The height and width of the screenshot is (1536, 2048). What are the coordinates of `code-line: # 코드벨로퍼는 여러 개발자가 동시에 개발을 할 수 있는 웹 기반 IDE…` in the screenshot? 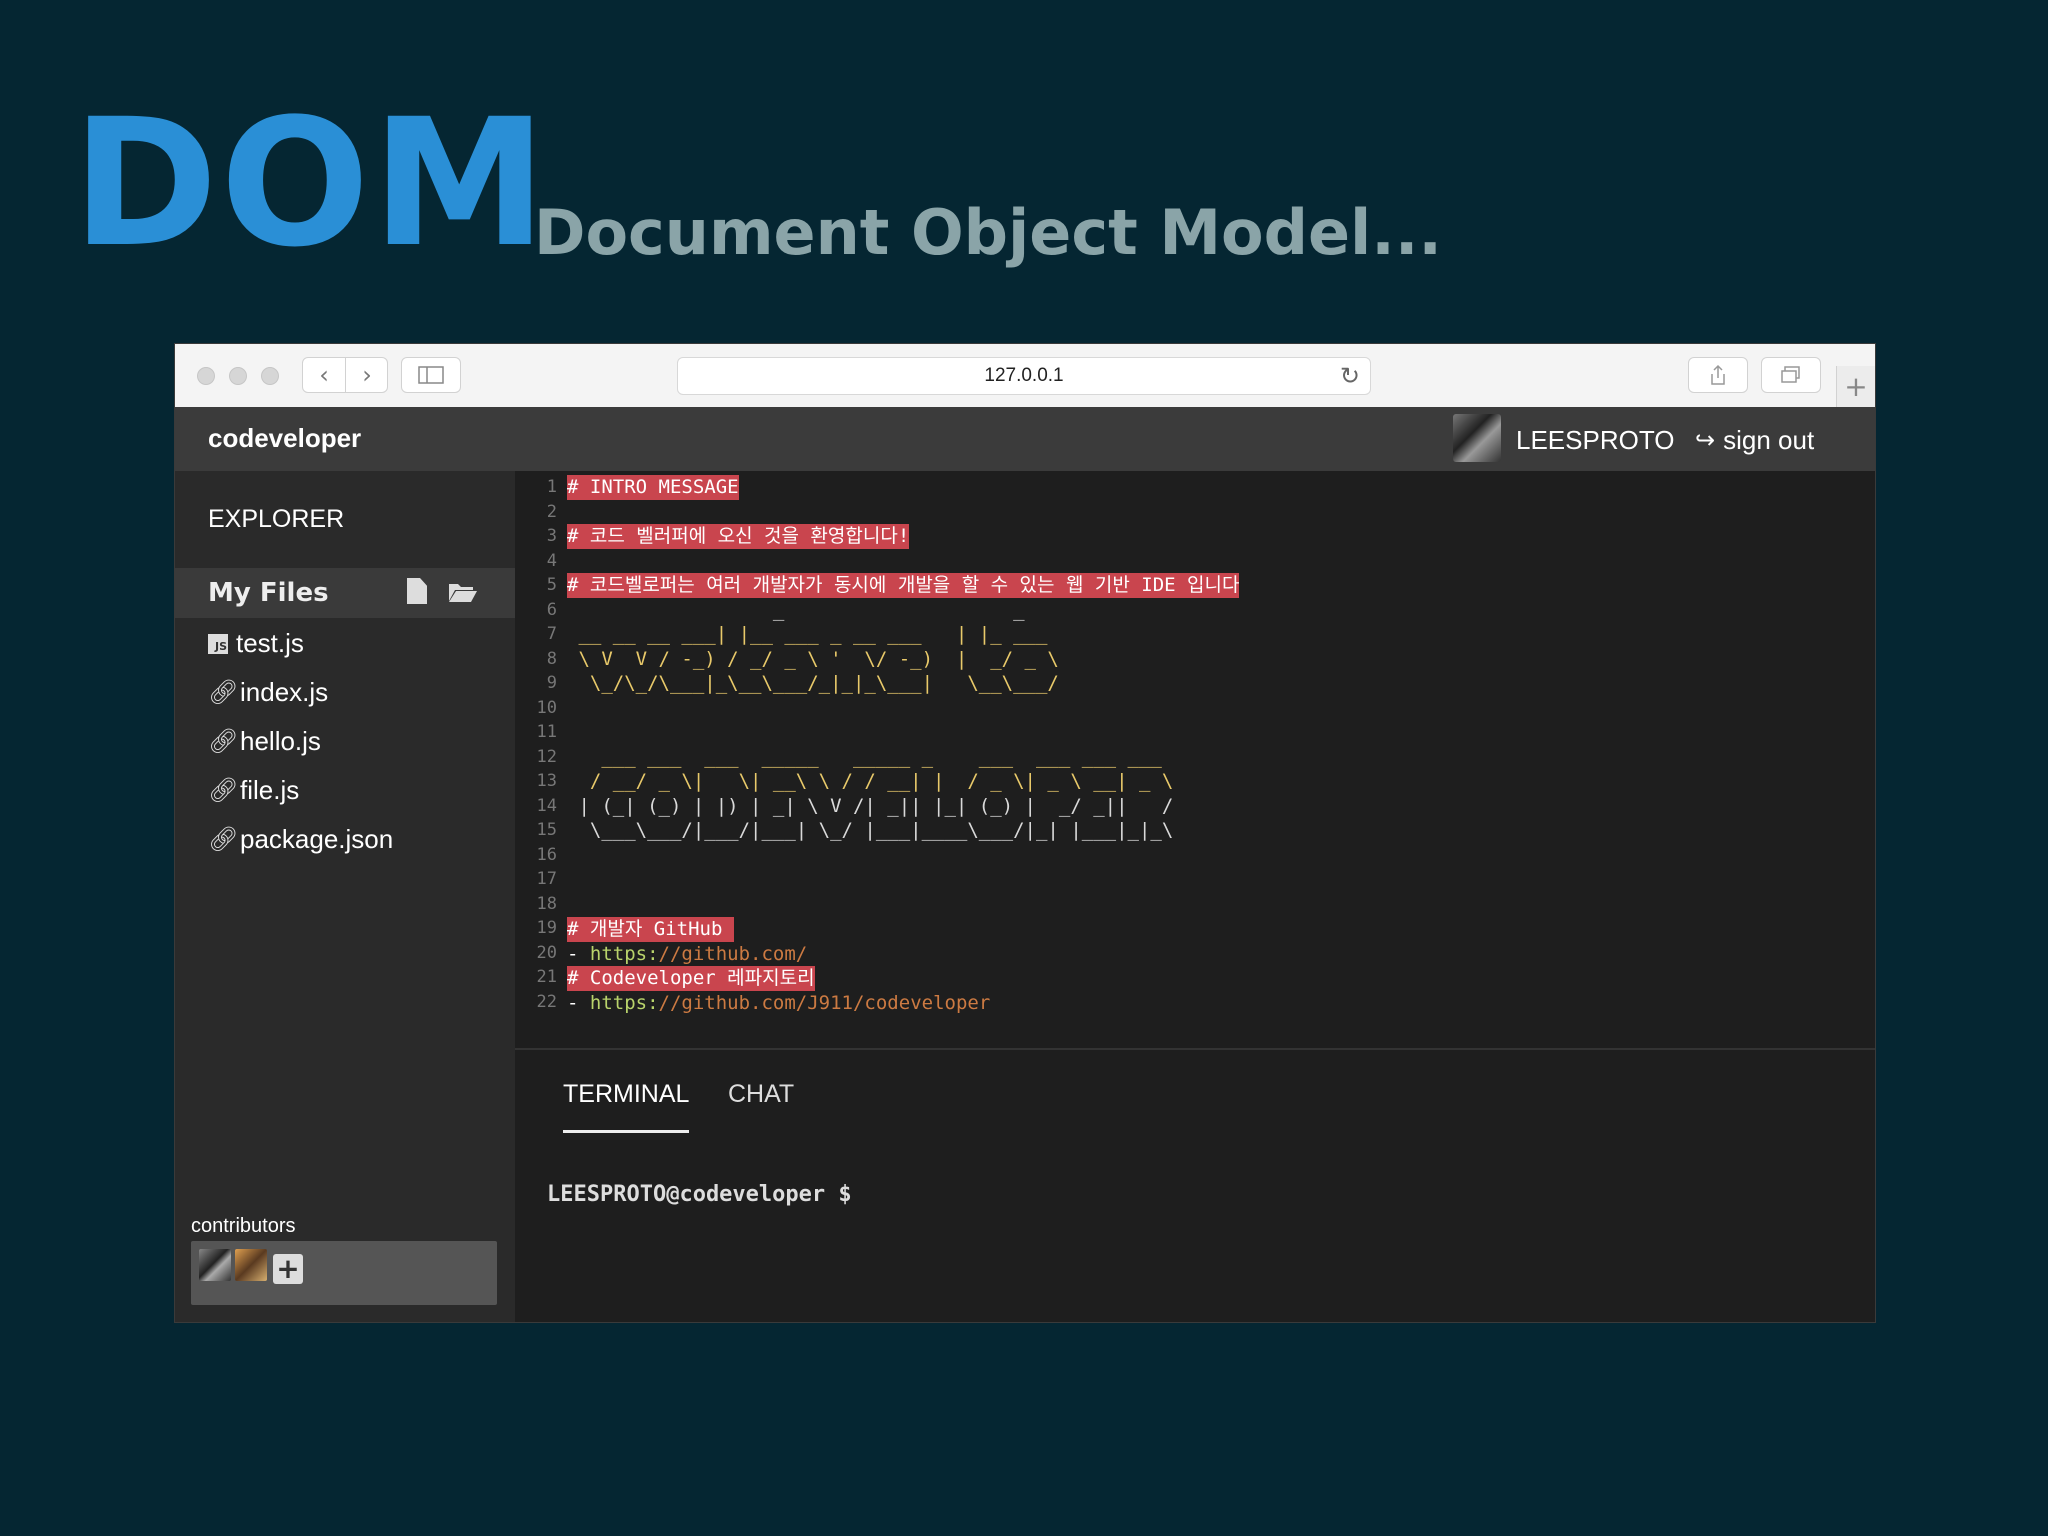 It's located at (903, 585).